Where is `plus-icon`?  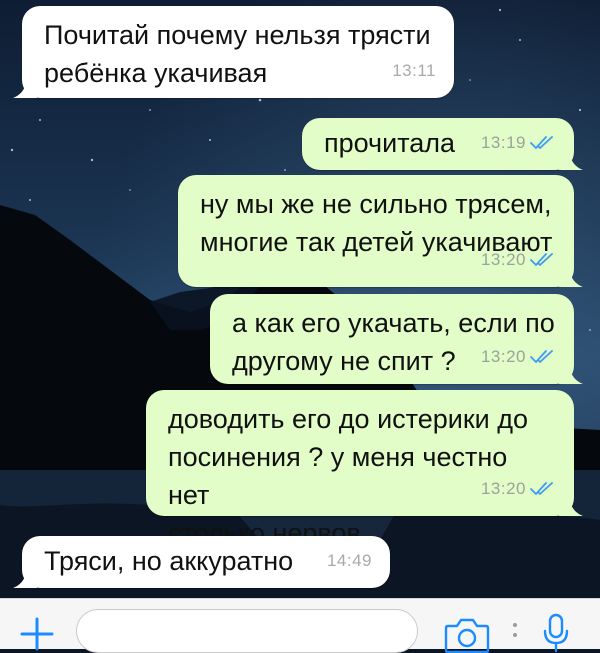
plus-icon is located at coordinates (37, 634).